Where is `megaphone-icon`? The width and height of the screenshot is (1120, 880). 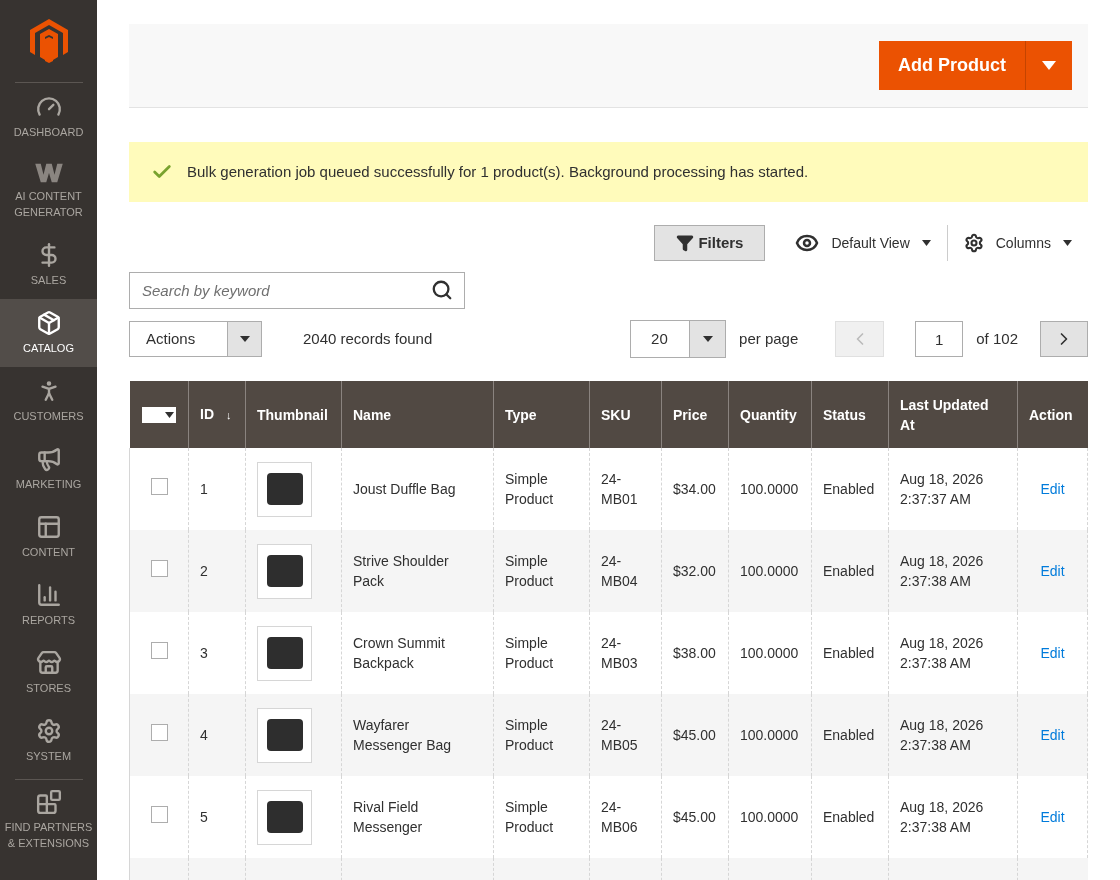 megaphone-icon is located at coordinates (48, 459).